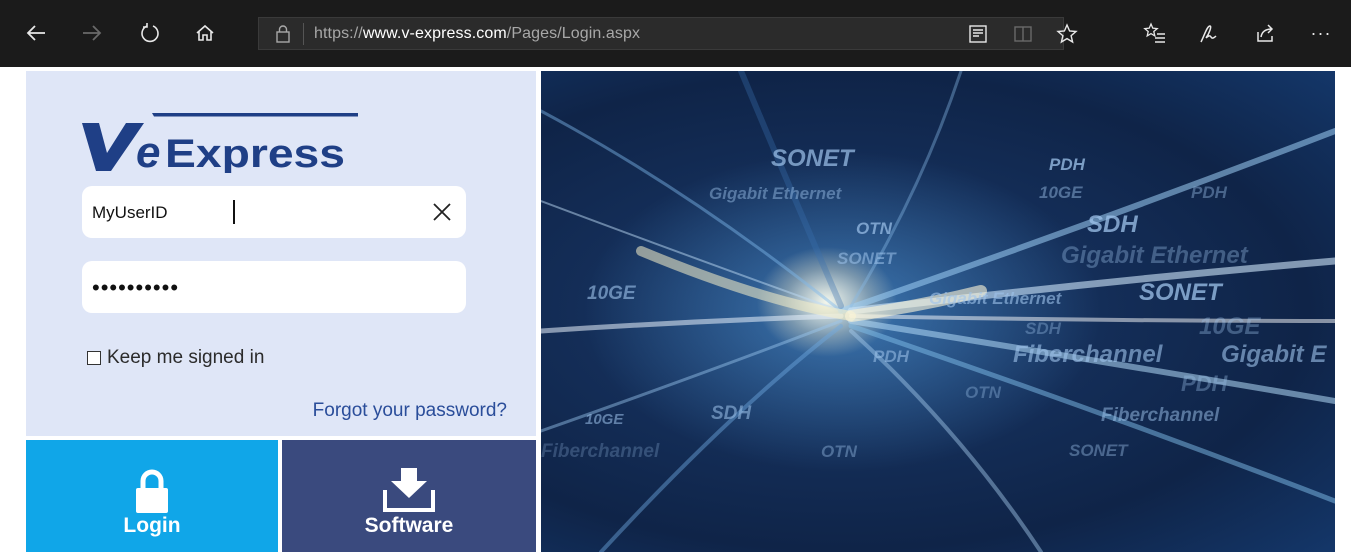  Describe the element at coordinates (1274, 354) in the screenshot. I see `hero-word: Gigabit E` at that location.